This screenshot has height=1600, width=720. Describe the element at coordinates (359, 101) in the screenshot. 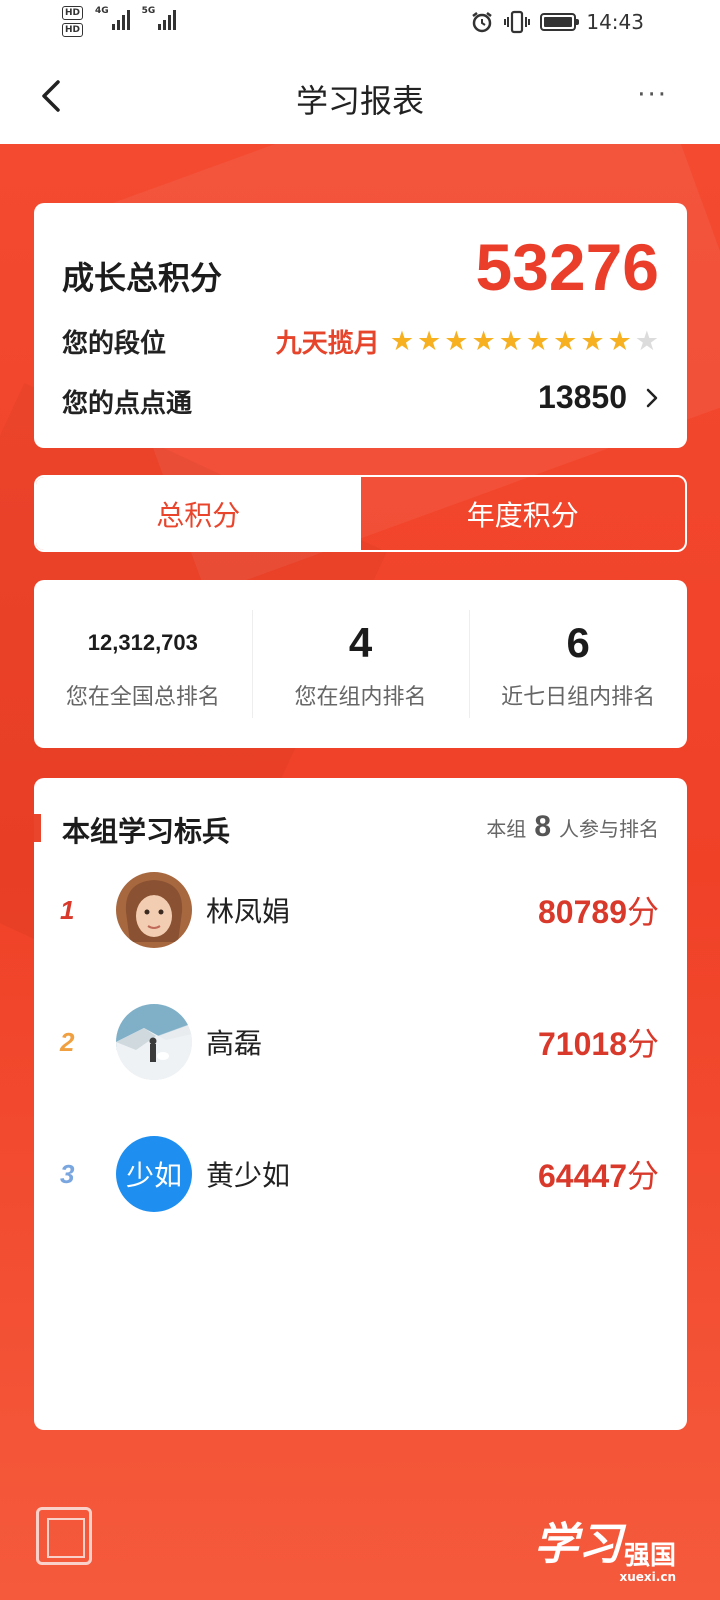

I see `page-title: 学习报表` at that location.